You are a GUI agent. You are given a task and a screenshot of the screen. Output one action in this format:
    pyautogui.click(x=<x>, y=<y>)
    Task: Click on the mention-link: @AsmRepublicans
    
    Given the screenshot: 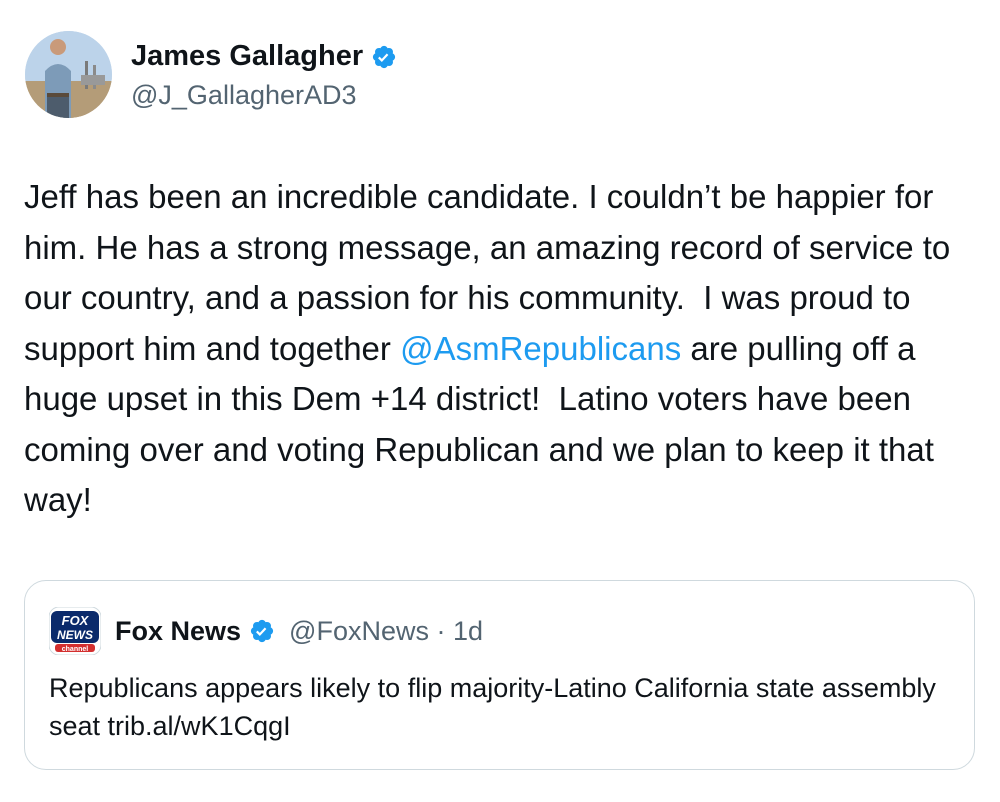 What is the action you would take?
    pyautogui.click(x=540, y=348)
    